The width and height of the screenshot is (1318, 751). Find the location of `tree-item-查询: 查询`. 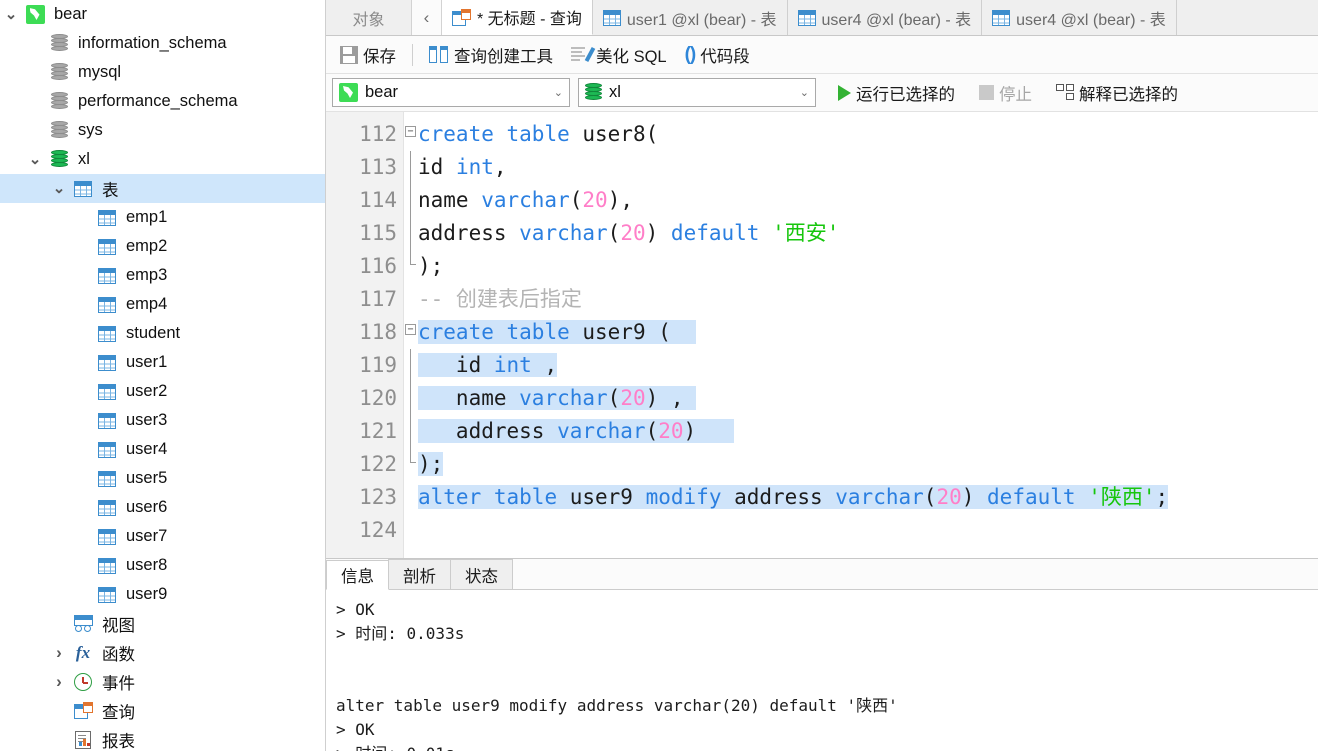

tree-item-查询: 查询 is located at coordinates (162, 710).